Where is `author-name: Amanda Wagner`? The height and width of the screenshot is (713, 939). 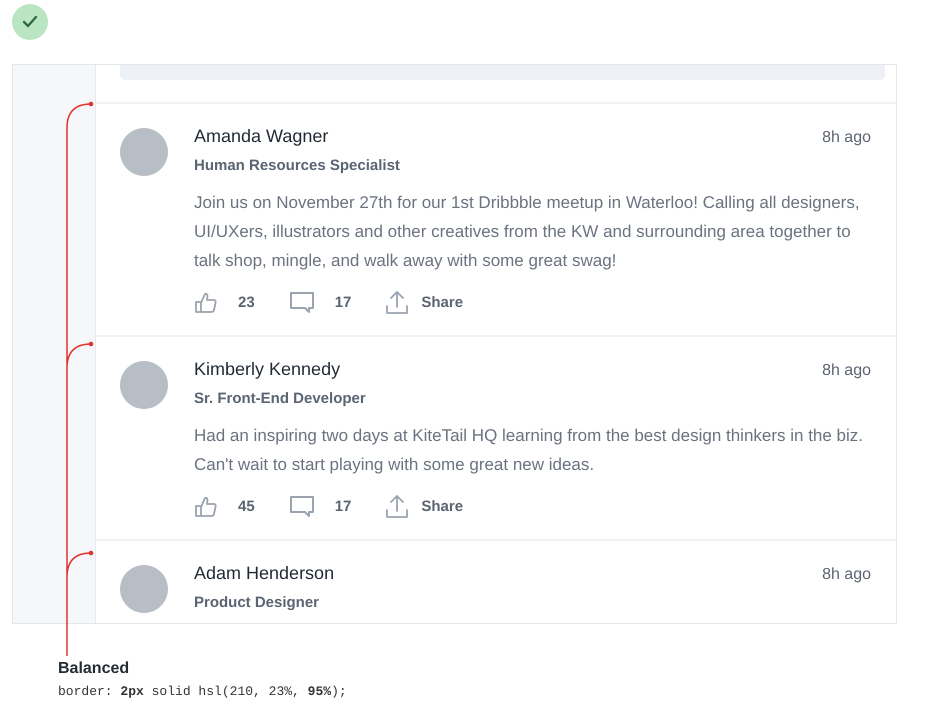
author-name: Amanda Wagner is located at coordinates (261, 136).